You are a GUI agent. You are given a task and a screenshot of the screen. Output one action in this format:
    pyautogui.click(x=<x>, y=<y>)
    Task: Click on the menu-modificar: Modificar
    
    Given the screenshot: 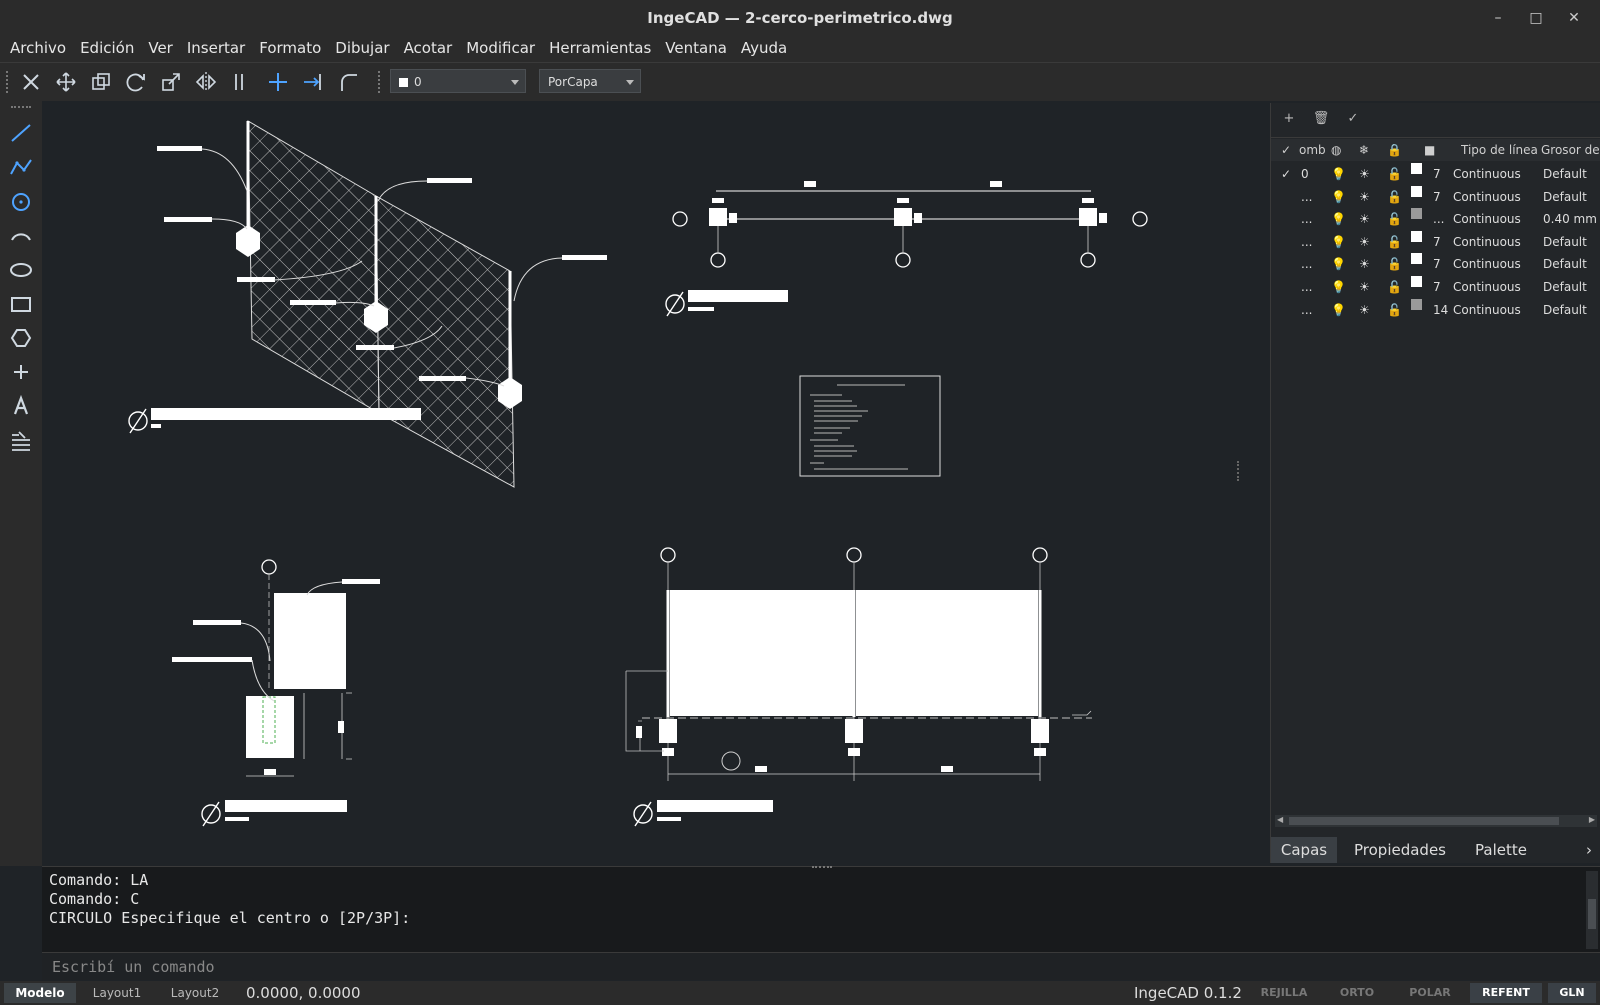 What is the action you would take?
    pyautogui.click(x=500, y=48)
    